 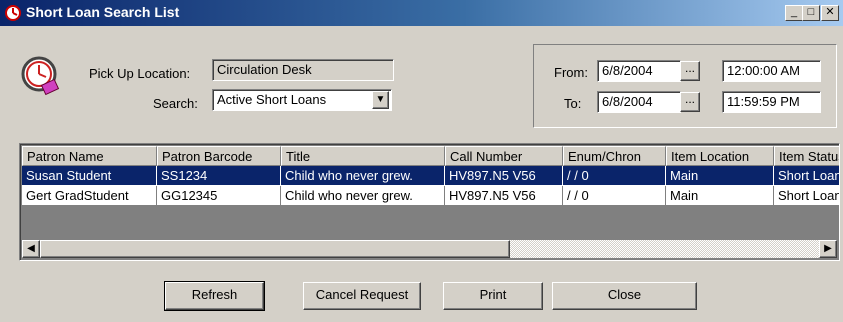 I want to click on maximize-button: □, so click(x=811, y=13).